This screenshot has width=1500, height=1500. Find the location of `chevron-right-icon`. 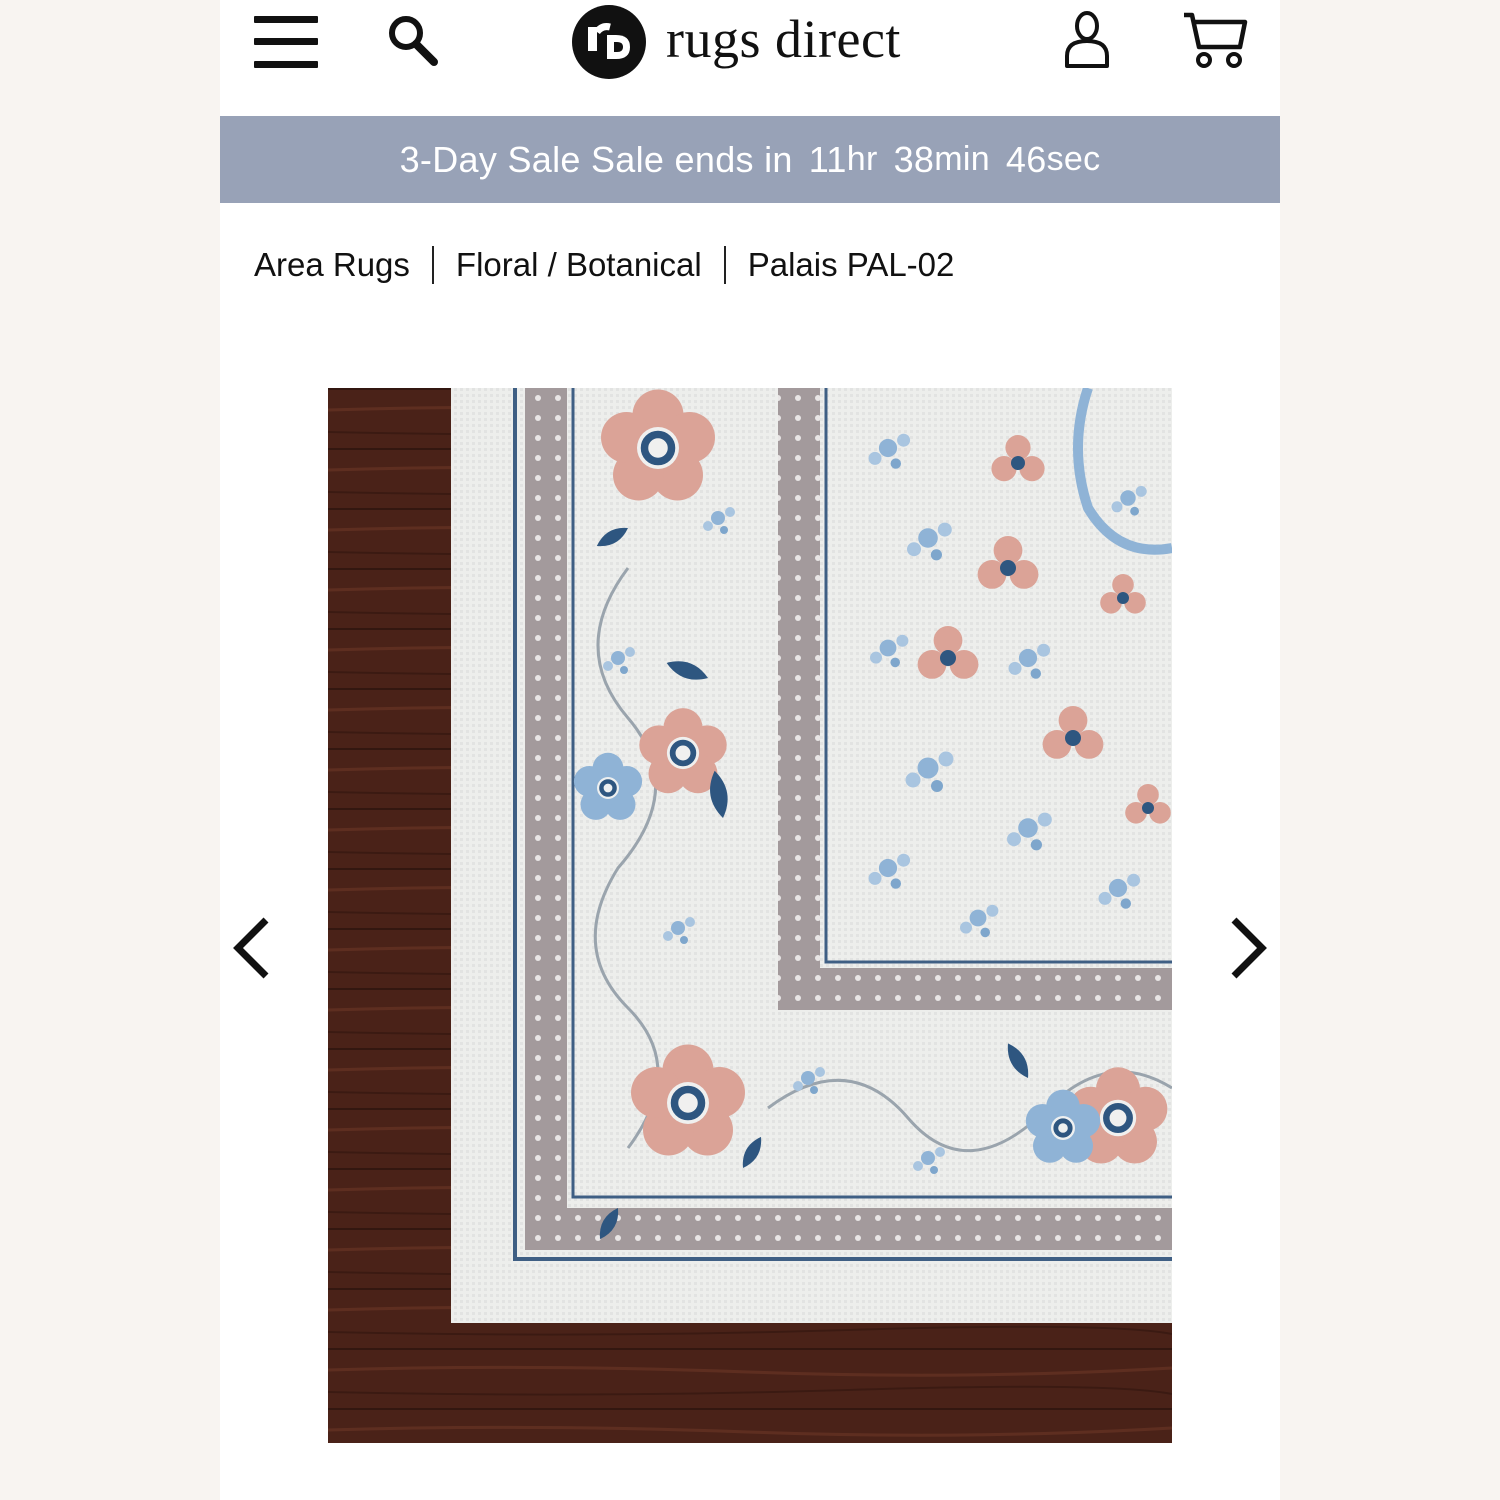

chevron-right-icon is located at coordinates (1248, 948).